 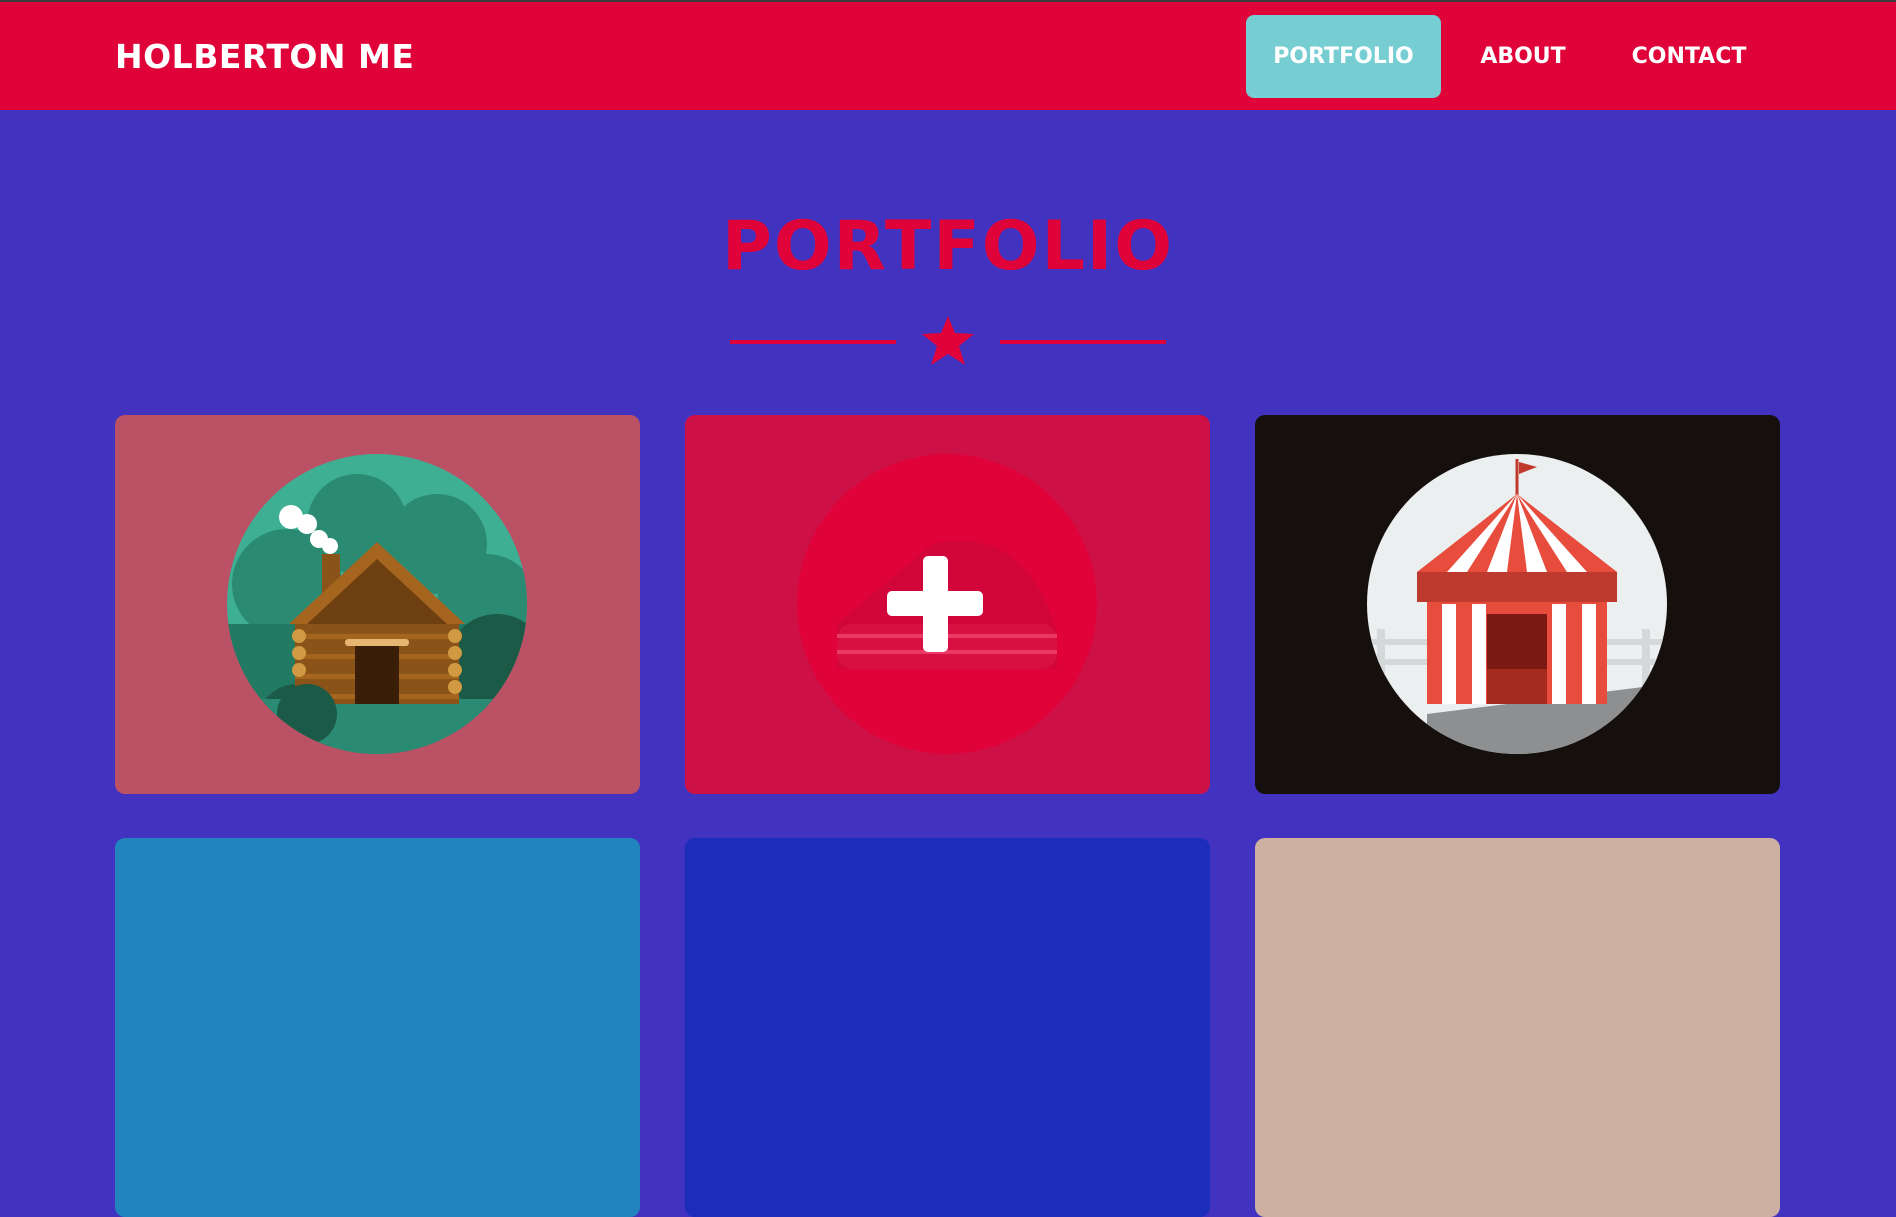 What do you see at coordinates (1689, 56) in the screenshot?
I see `nav-contact: CONTACT` at bounding box center [1689, 56].